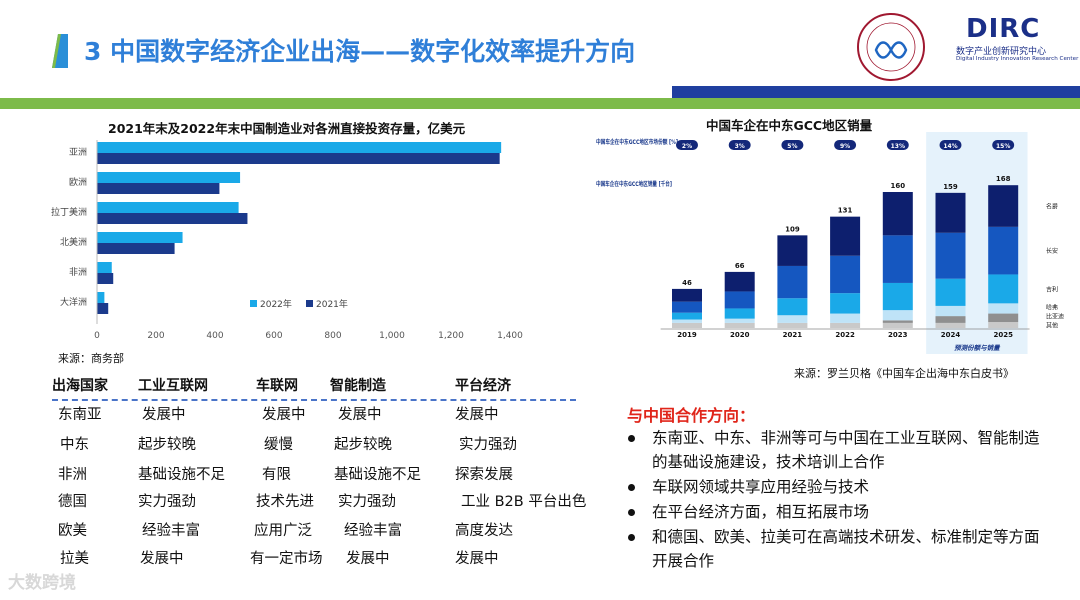 This screenshot has width=1080, height=600. Describe the element at coordinates (484, 475) in the screenshot. I see `table-cell: 探索发展` at that location.